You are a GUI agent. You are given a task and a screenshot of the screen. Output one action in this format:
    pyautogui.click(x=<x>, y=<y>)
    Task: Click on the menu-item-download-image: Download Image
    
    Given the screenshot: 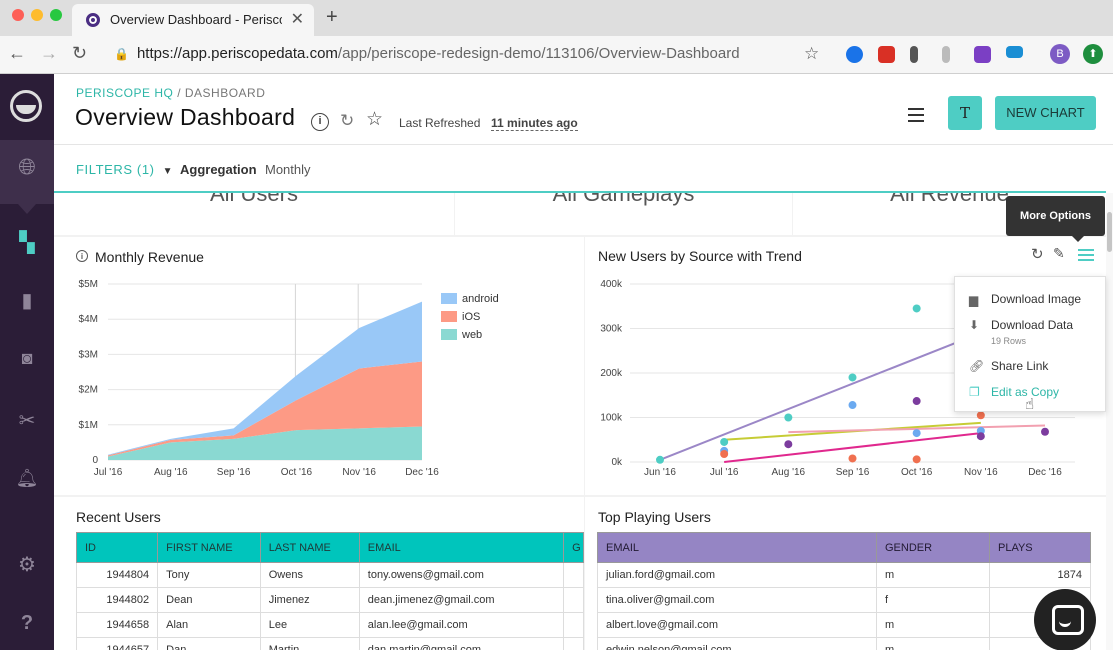 What is the action you would take?
    pyautogui.click(x=1036, y=299)
    